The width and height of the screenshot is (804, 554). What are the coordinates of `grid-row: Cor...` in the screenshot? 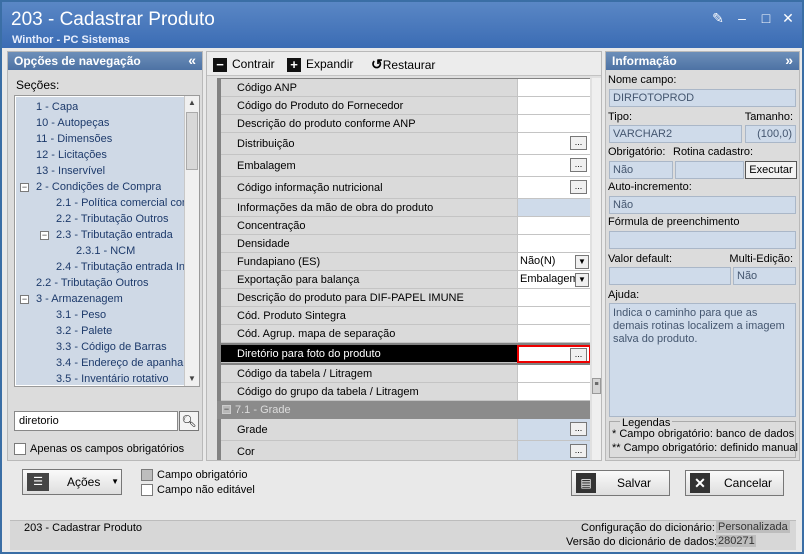 It's located at (405, 450).